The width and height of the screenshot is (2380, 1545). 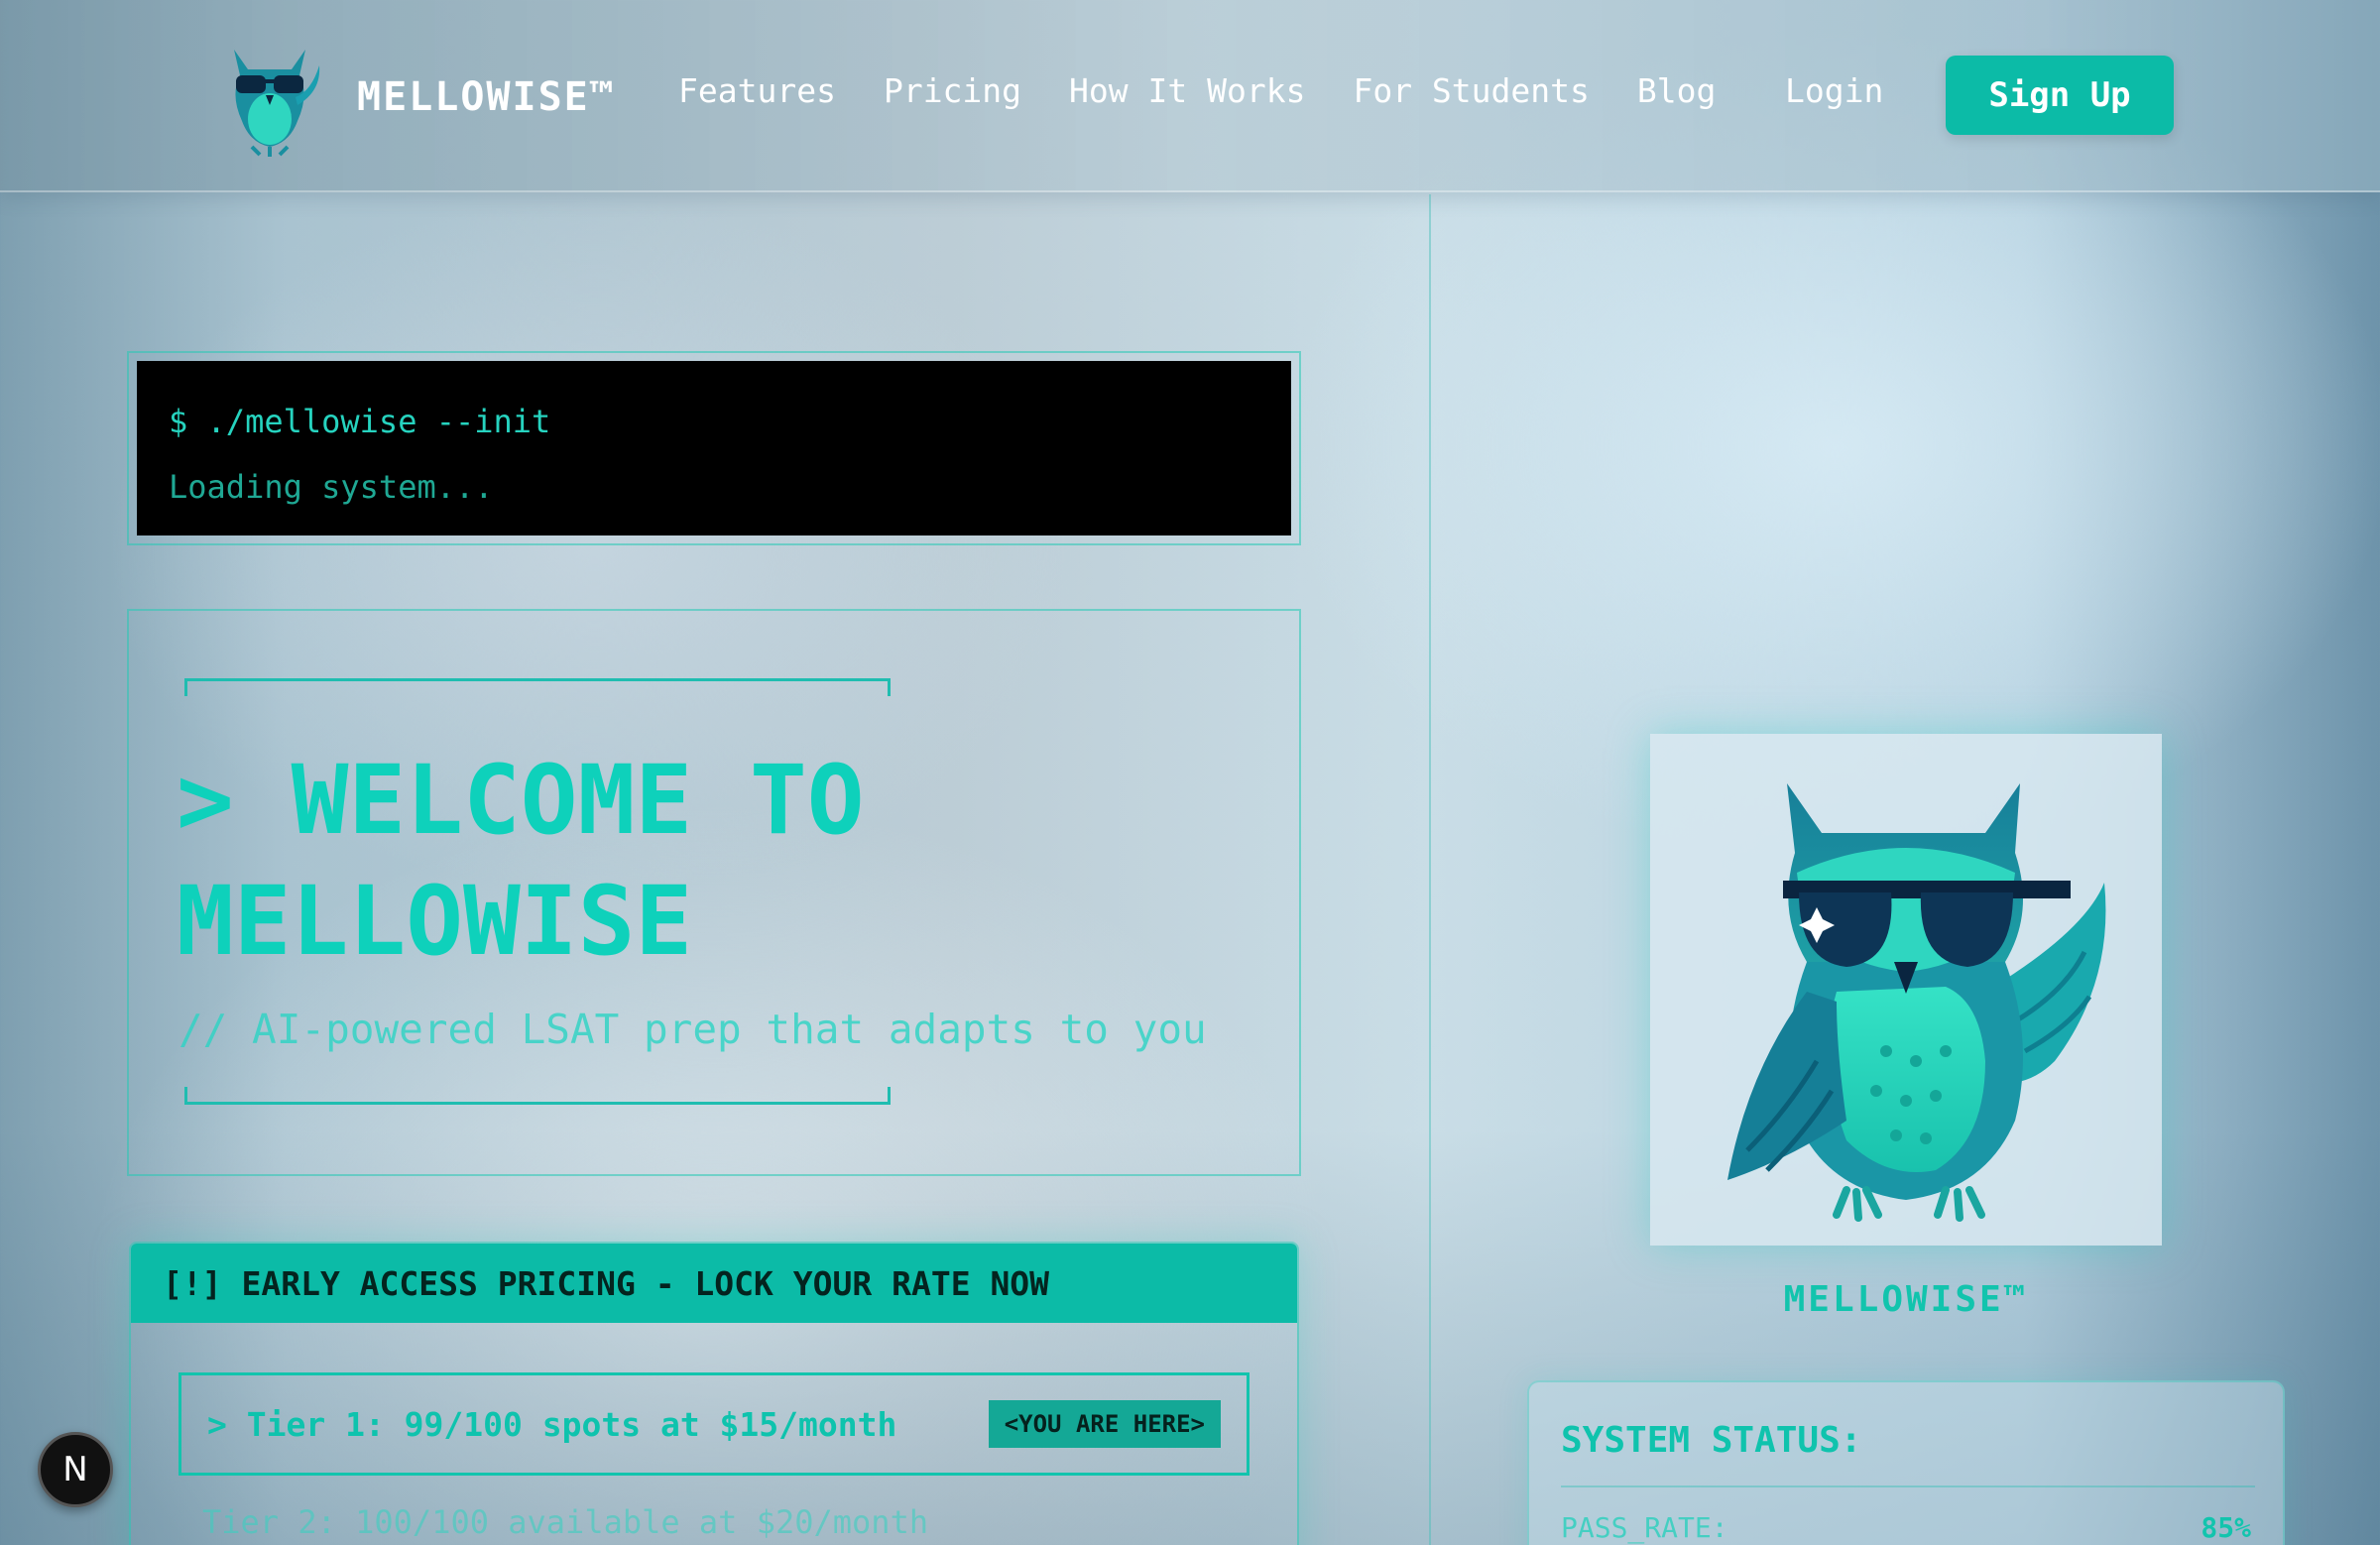 I want to click on terminal-command: $ ./mellowise --init, so click(x=360, y=421).